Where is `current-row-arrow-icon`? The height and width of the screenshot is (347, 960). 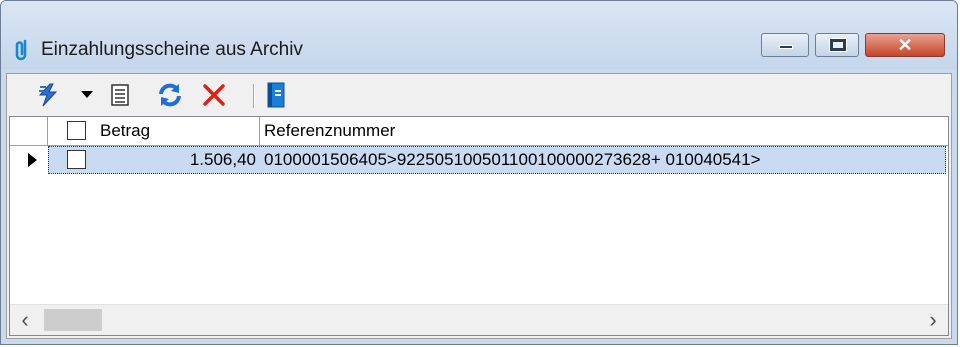 current-row-arrow-icon is located at coordinates (32, 160).